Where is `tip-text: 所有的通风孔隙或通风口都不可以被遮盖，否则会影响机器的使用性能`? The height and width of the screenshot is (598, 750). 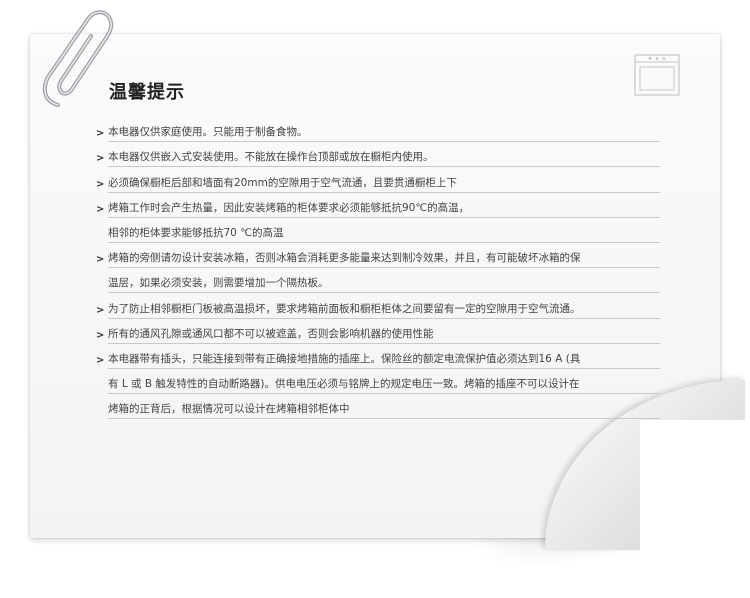
tip-text: 所有的通风孔隙或通风口都不可以被遮盖，否则会影响机器的使用性能 is located at coordinates (271, 333).